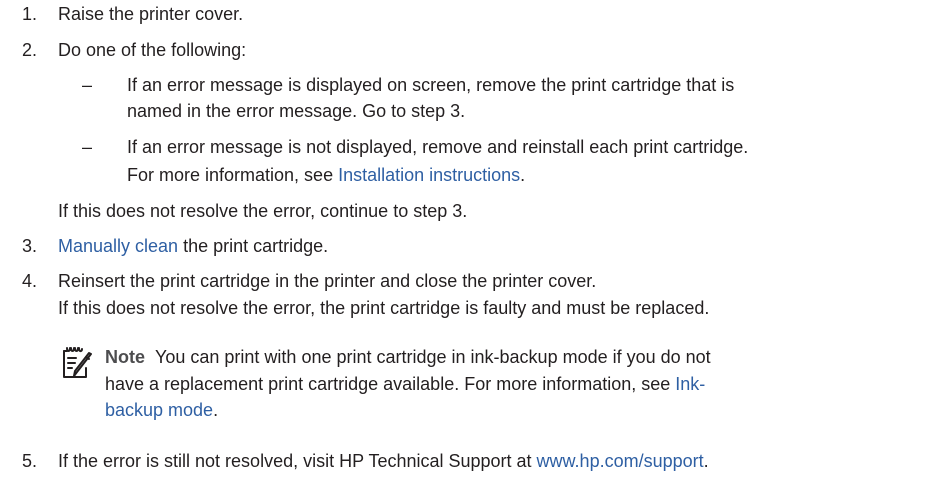 This screenshot has width=938, height=480. What do you see at coordinates (151, 14) in the screenshot?
I see `step-text: Raise the printer cover.` at bounding box center [151, 14].